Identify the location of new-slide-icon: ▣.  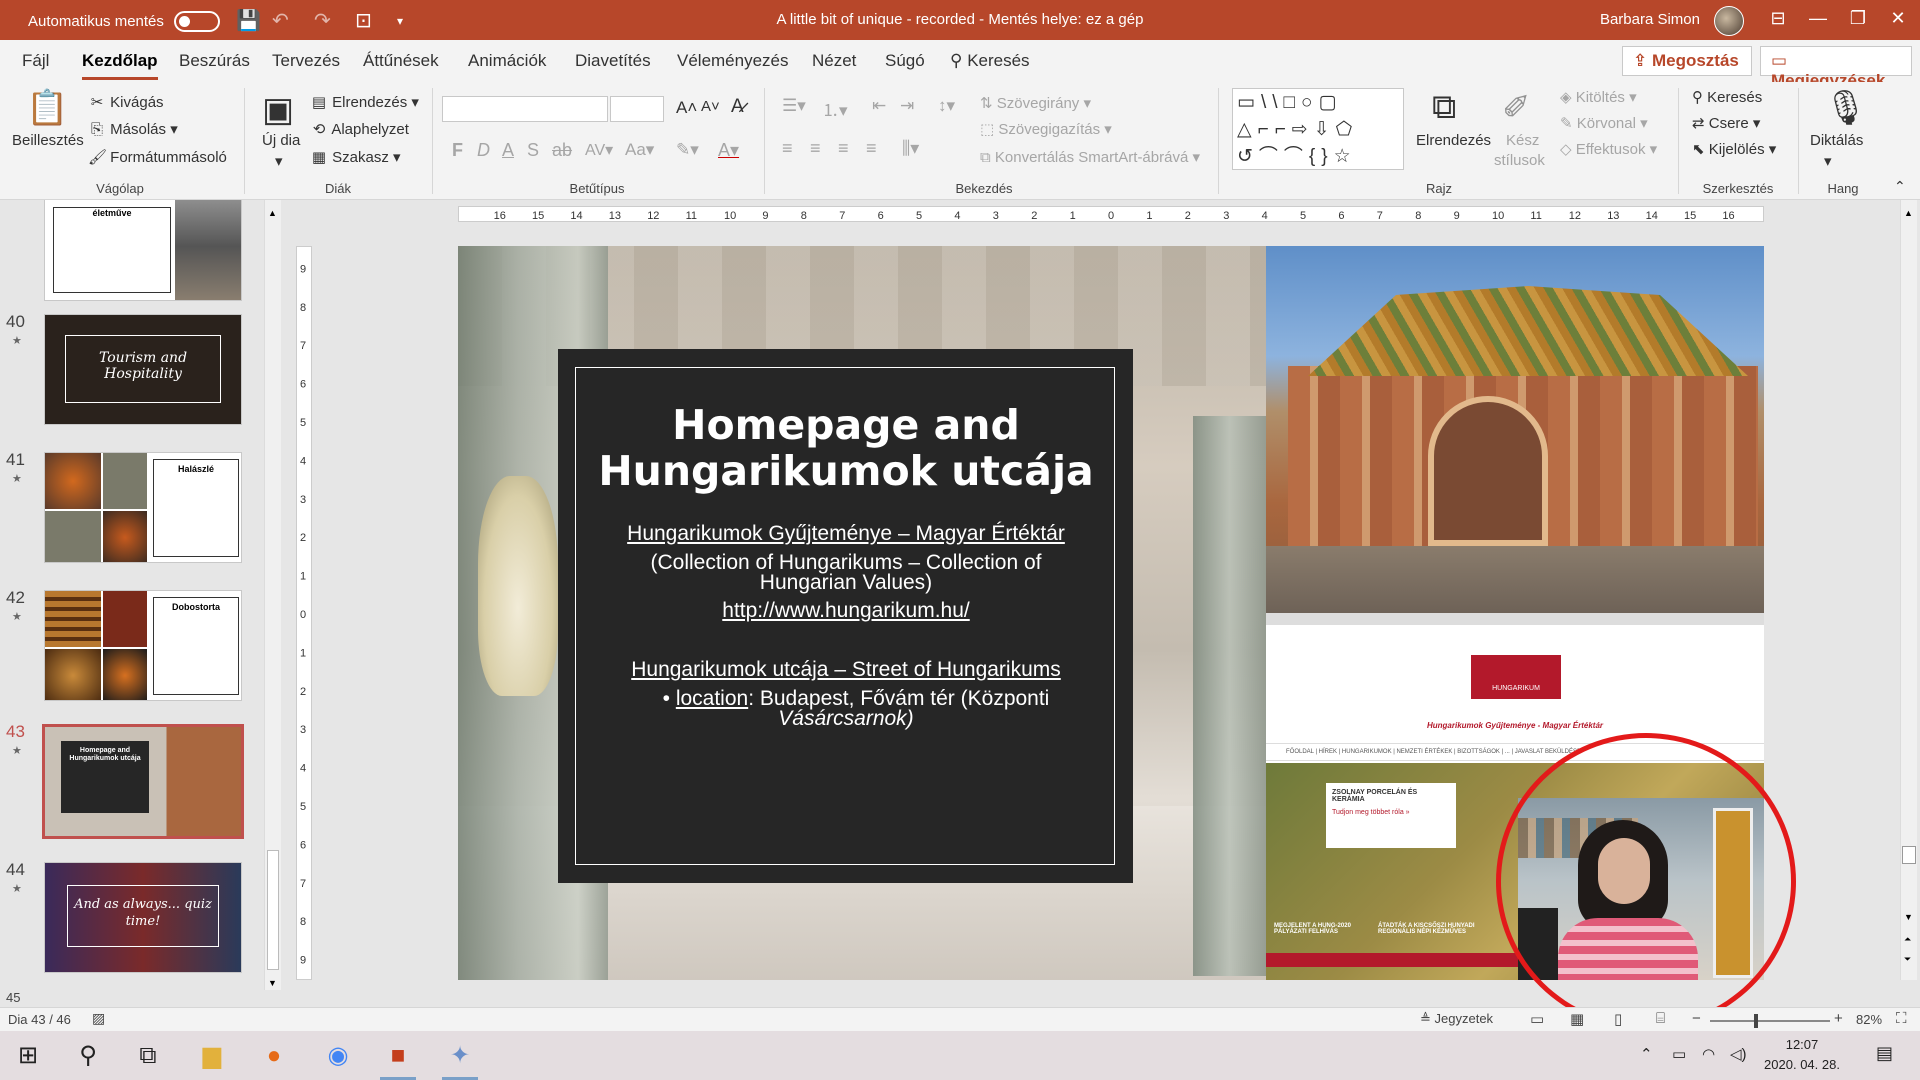
(278, 110).